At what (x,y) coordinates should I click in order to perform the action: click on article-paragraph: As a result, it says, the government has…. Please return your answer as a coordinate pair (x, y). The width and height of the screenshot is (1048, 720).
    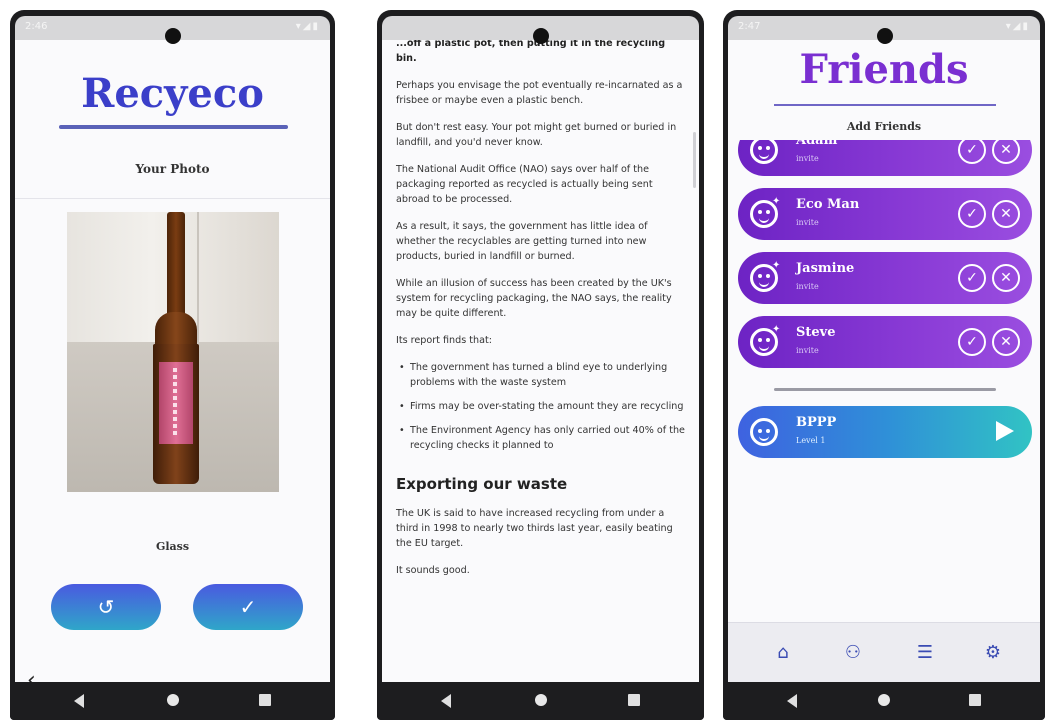
    Looking at the image, I should click on (522, 241).